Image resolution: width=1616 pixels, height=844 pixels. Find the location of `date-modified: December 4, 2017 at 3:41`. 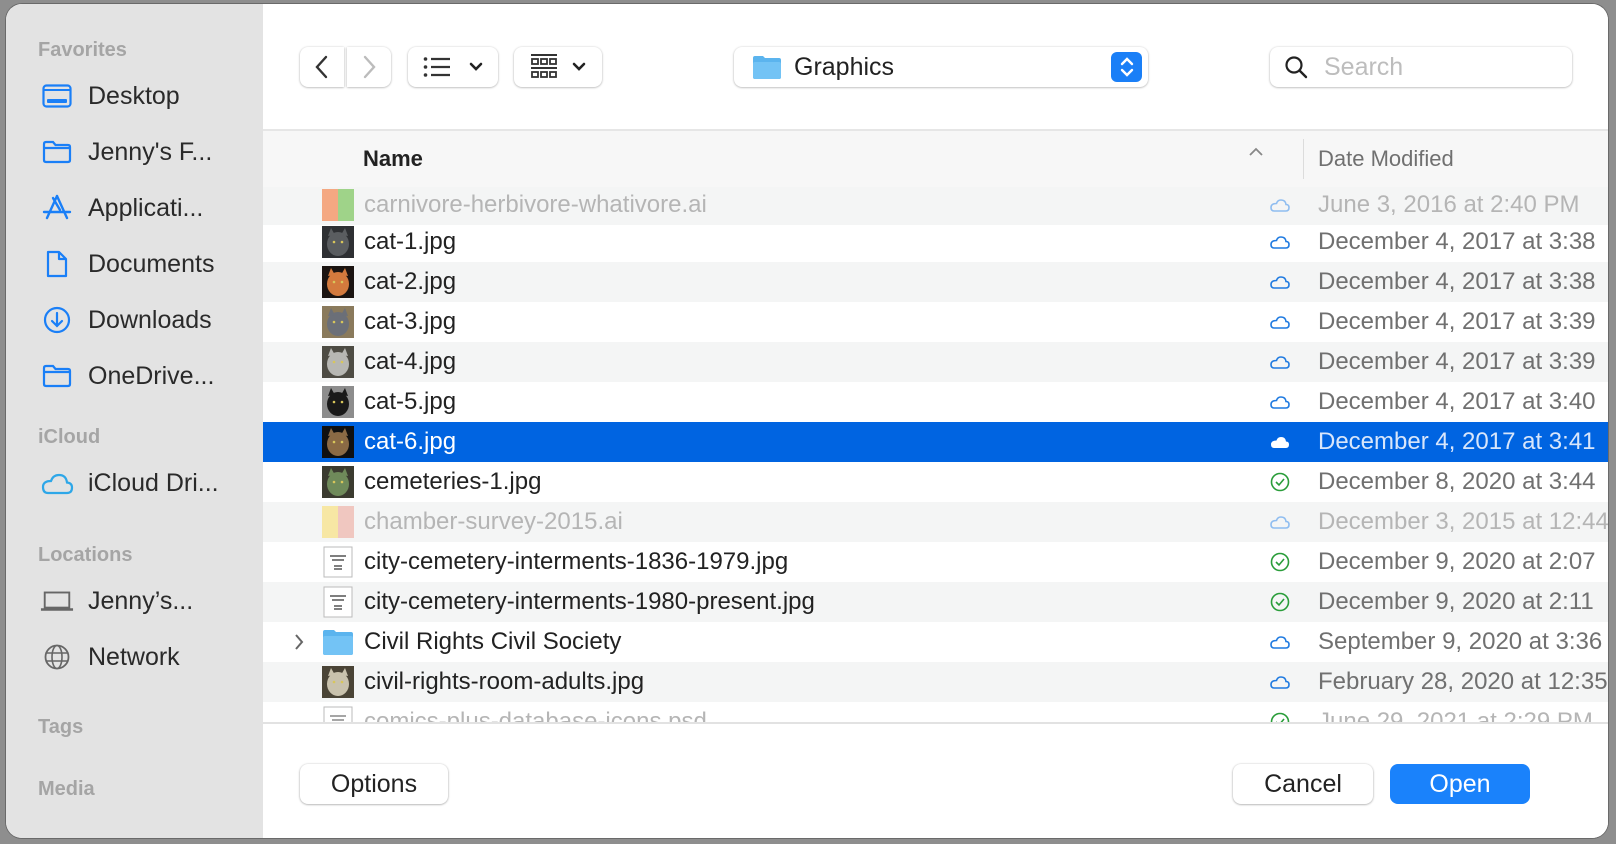

date-modified: December 4, 2017 at 3:41 is located at coordinates (1457, 441).